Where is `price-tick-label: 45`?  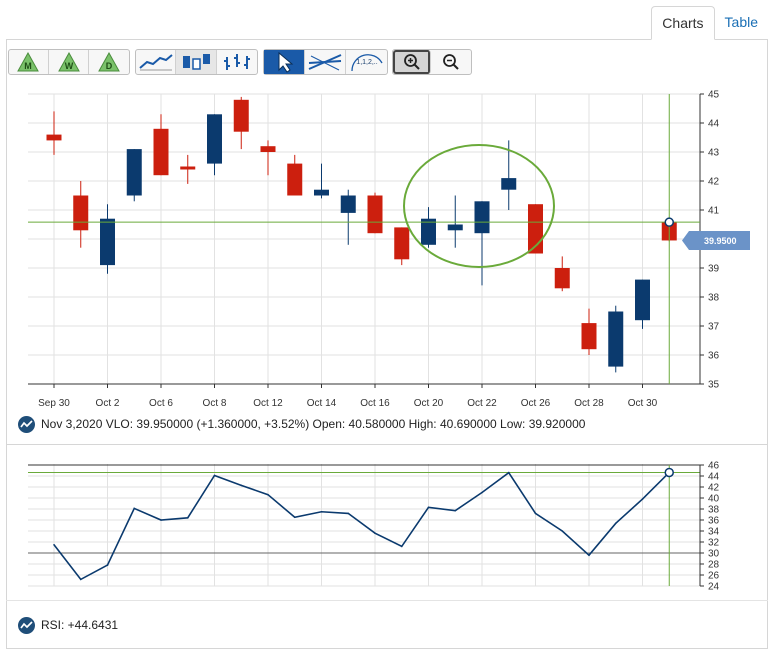 price-tick-label: 45 is located at coordinates (714, 95).